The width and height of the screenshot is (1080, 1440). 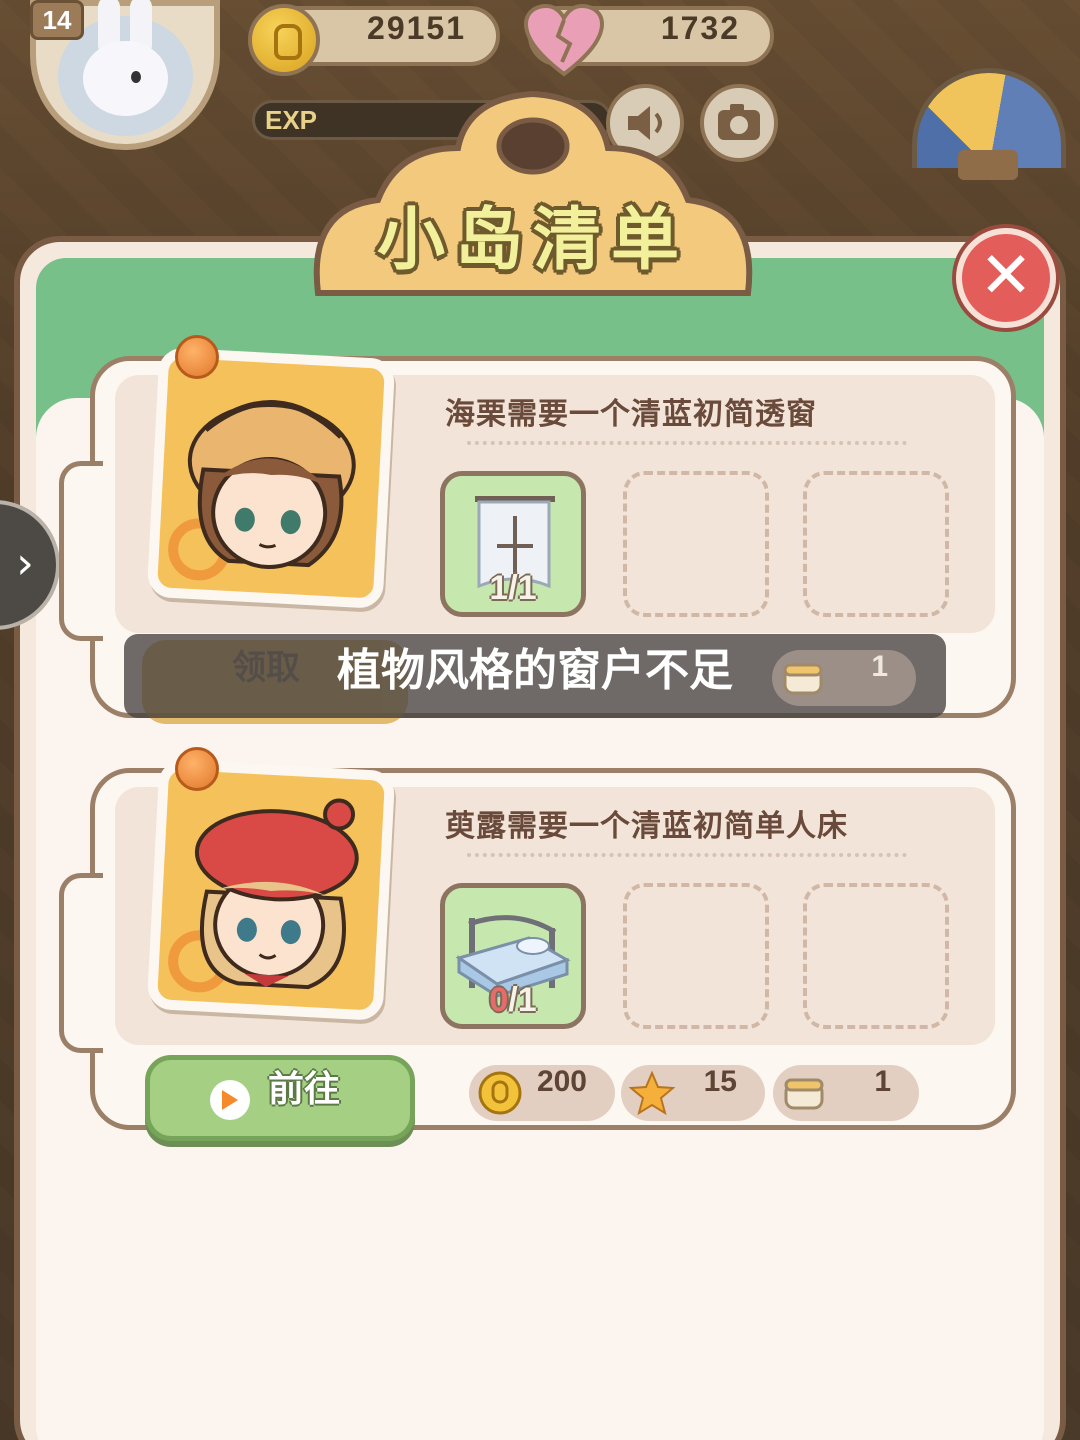 What do you see at coordinates (230, 1100) in the screenshot?
I see `arrow-right-icon` at bounding box center [230, 1100].